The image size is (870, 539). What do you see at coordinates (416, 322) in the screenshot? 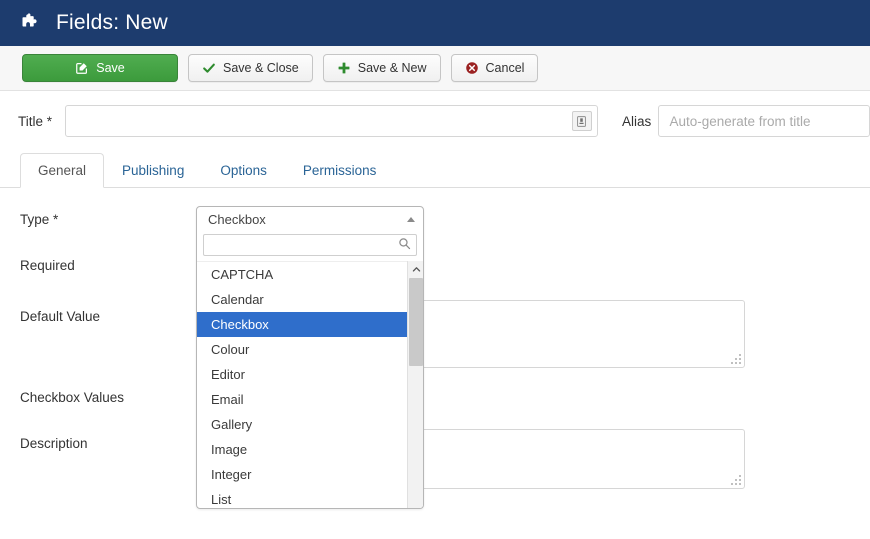
I see `scrollbar-thumb` at bounding box center [416, 322].